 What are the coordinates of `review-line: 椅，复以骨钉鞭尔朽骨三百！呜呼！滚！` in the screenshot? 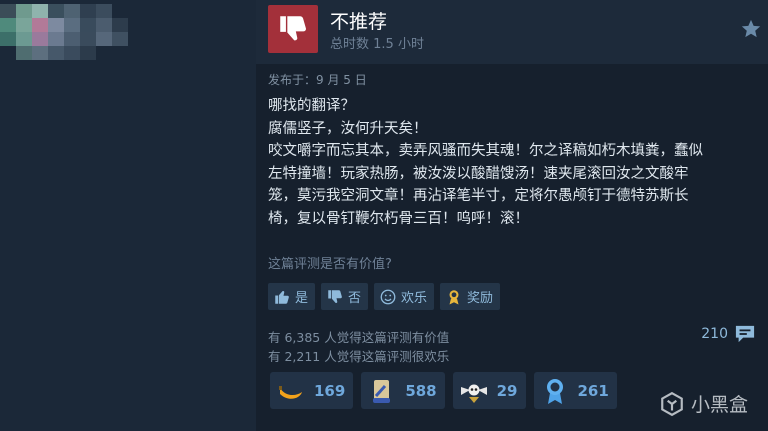 It's located at (398, 218).